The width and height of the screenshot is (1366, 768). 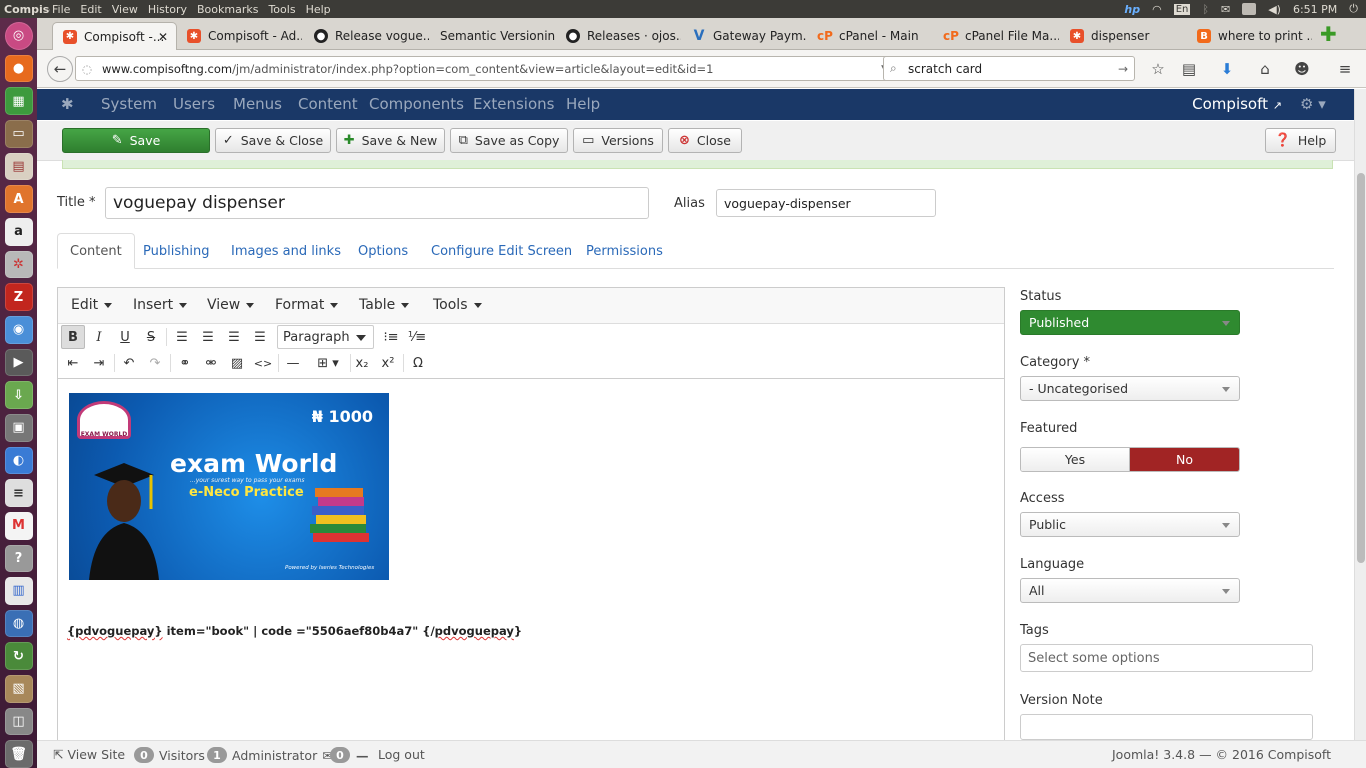 What do you see at coordinates (99, 337) in the screenshot?
I see `italic-button: I` at bounding box center [99, 337].